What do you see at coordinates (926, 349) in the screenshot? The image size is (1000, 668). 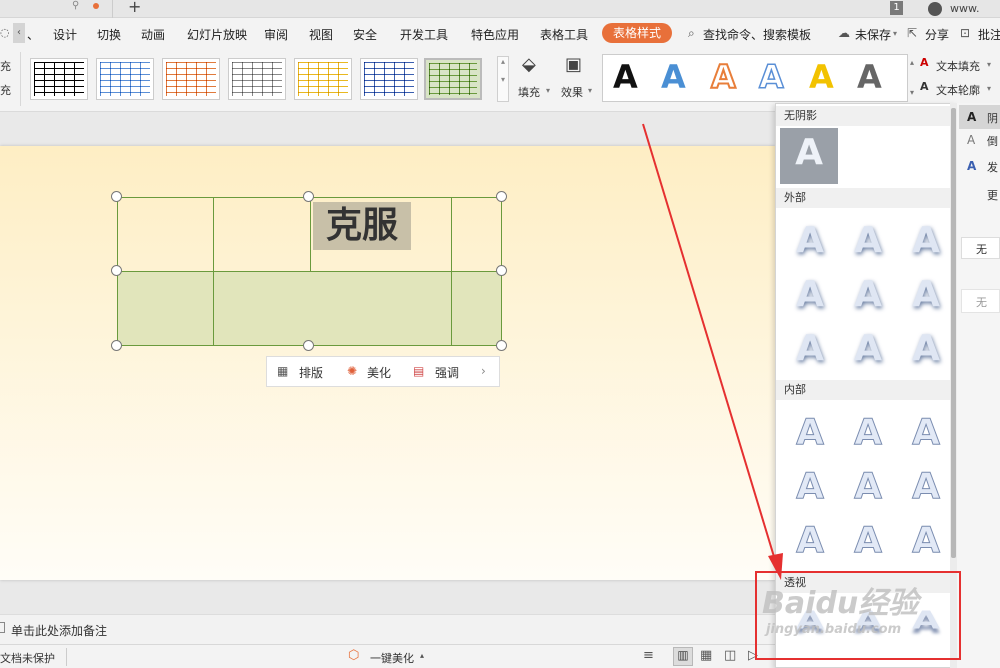 I see `outer-shadow-9: A` at bounding box center [926, 349].